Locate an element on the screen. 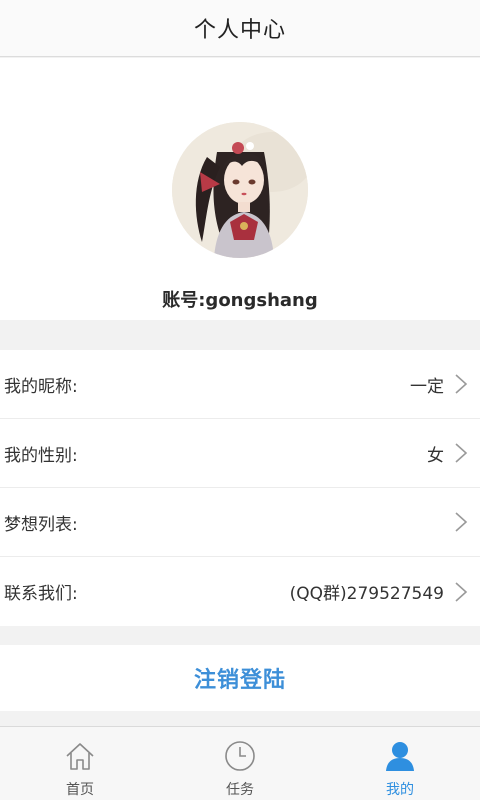  home-icon is located at coordinates (80, 756).